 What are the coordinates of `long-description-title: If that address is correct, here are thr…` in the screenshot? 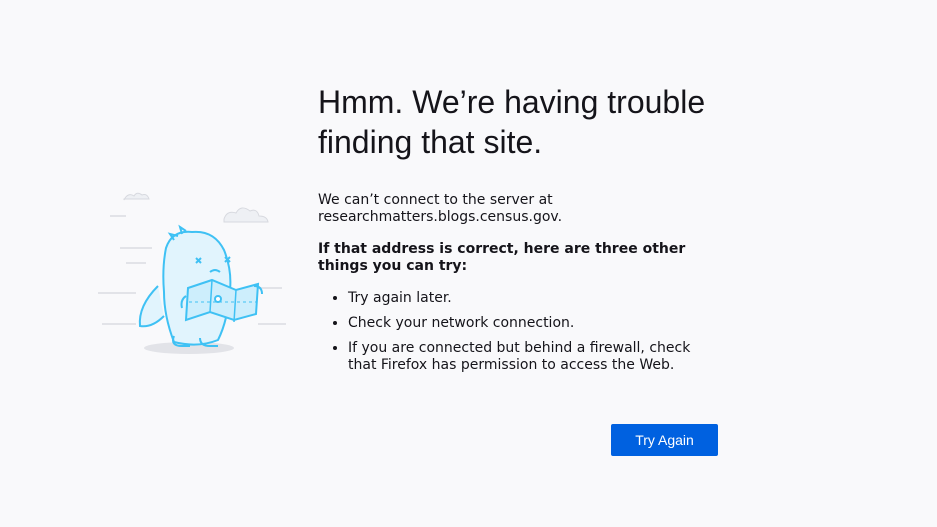 It's located at (502, 257).